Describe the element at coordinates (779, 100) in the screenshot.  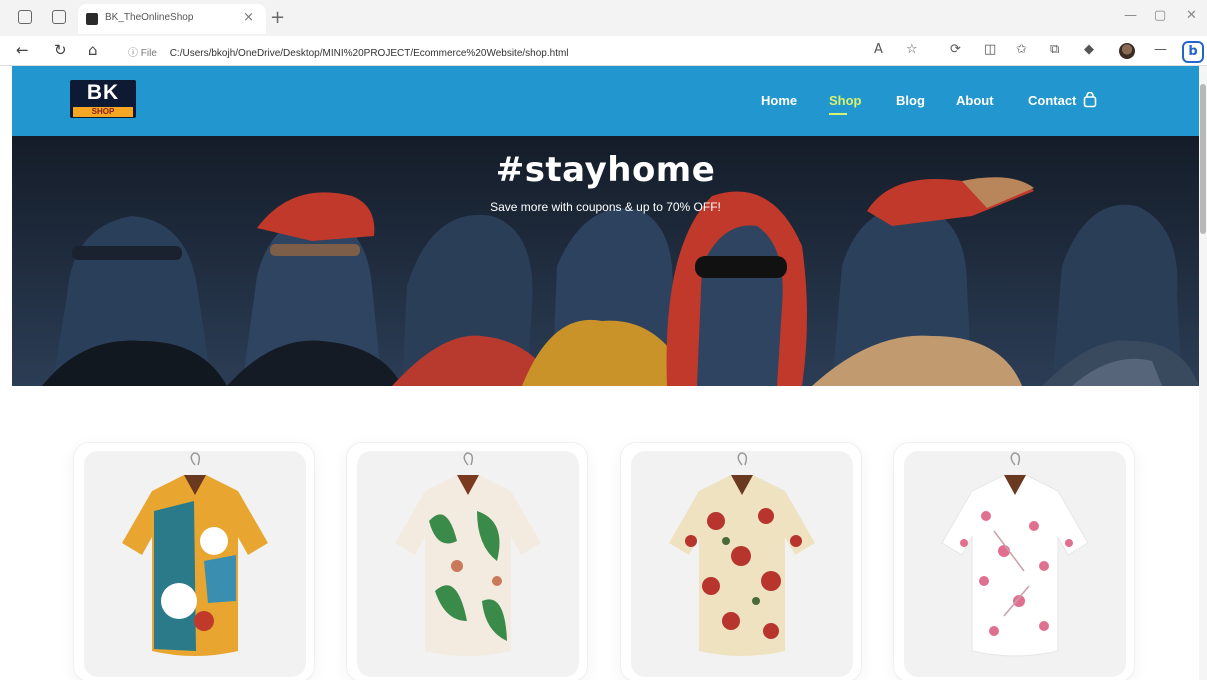
I see `nav-home: Home` at that location.